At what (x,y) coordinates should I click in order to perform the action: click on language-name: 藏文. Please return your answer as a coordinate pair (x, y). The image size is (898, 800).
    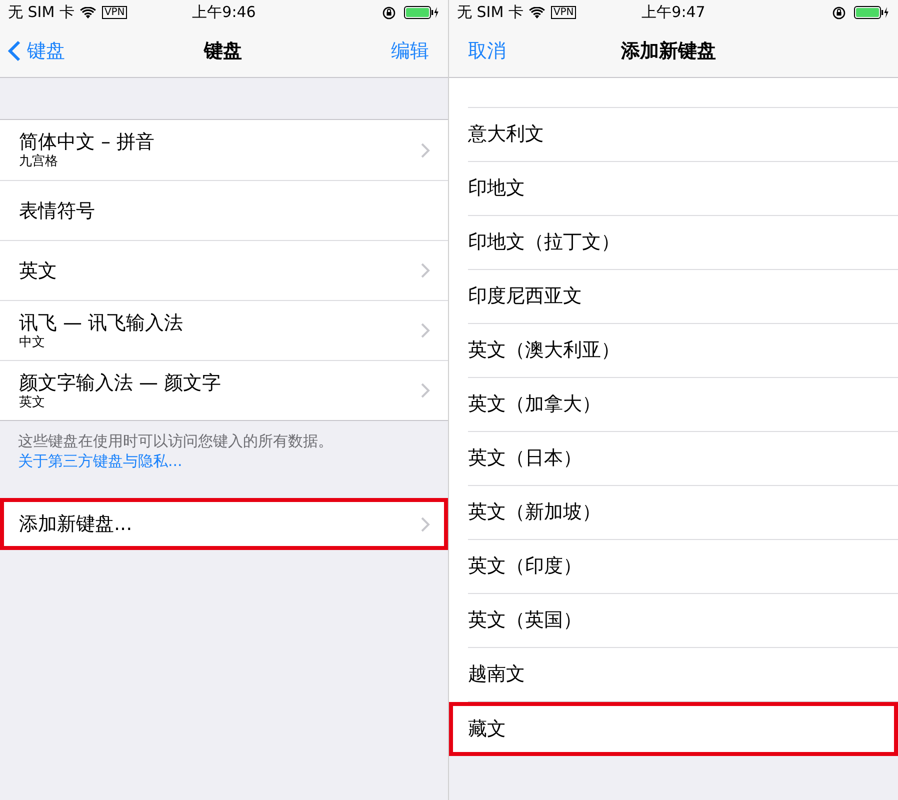
    Looking at the image, I should click on (487, 729).